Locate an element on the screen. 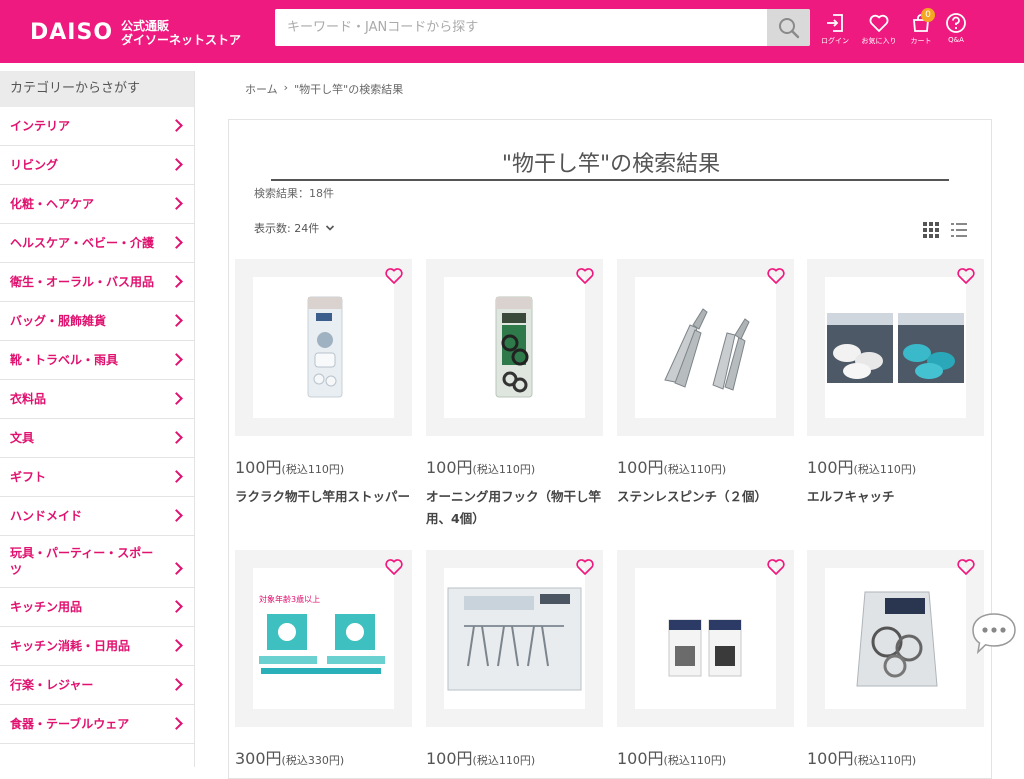 The image size is (1024, 779). sidebar-item-hygiene: 衛生・オーラル・バス用品 is located at coordinates (97, 282).